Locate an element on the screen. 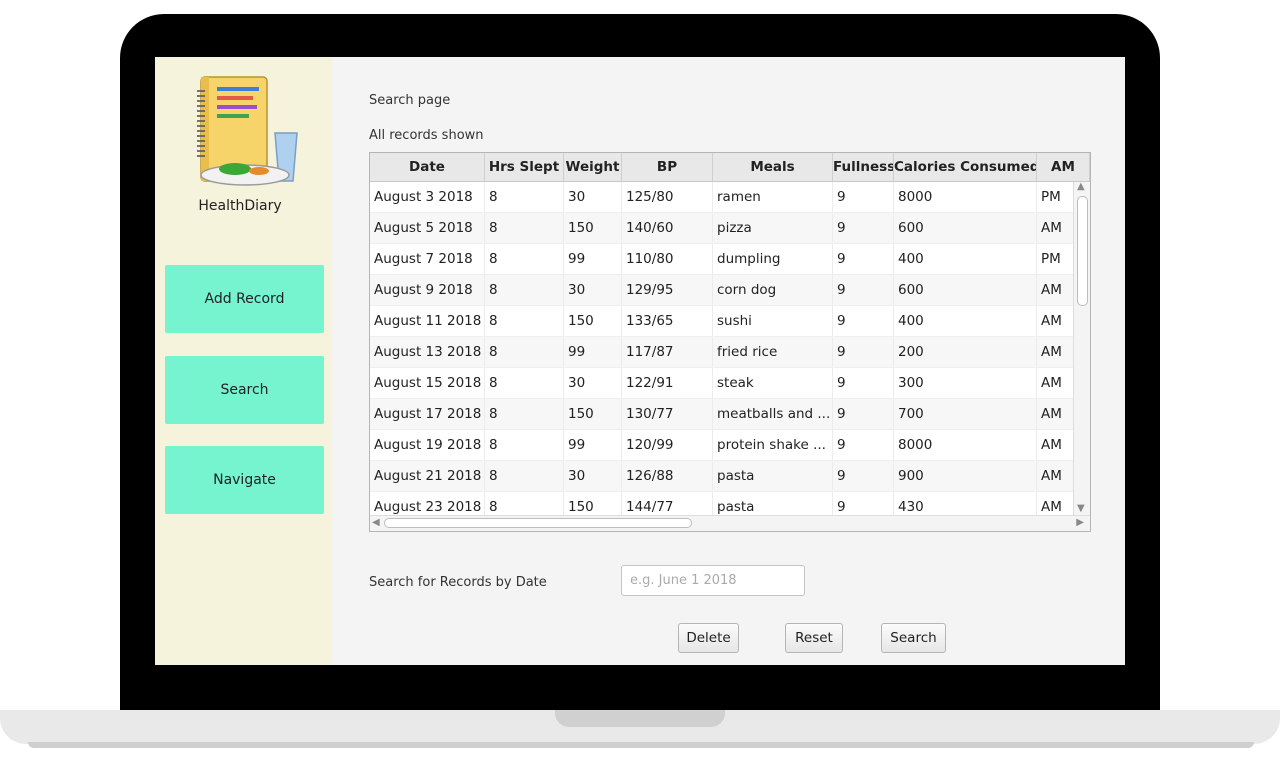 This screenshot has width=1280, height=760. table-cell: 125/80 is located at coordinates (667, 197).